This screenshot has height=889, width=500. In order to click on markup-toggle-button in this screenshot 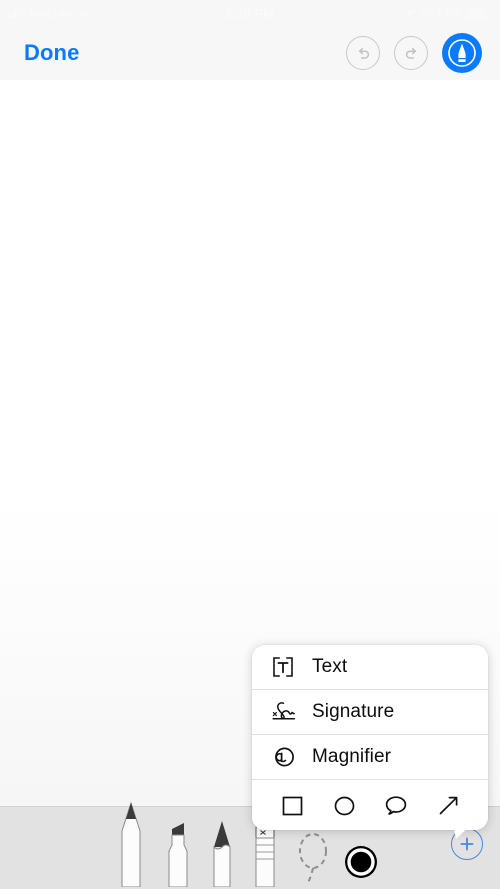, I will do `click(462, 53)`.